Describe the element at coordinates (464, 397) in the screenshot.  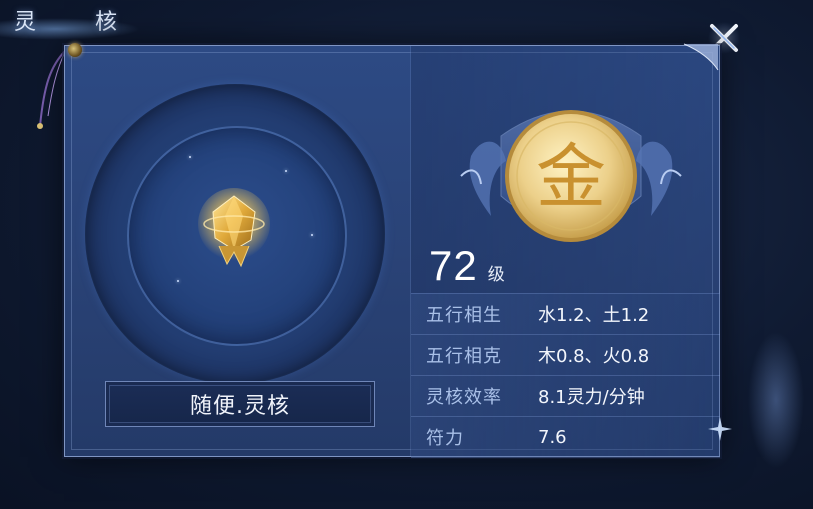
I see `stat-label: 灵核效率` at that location.